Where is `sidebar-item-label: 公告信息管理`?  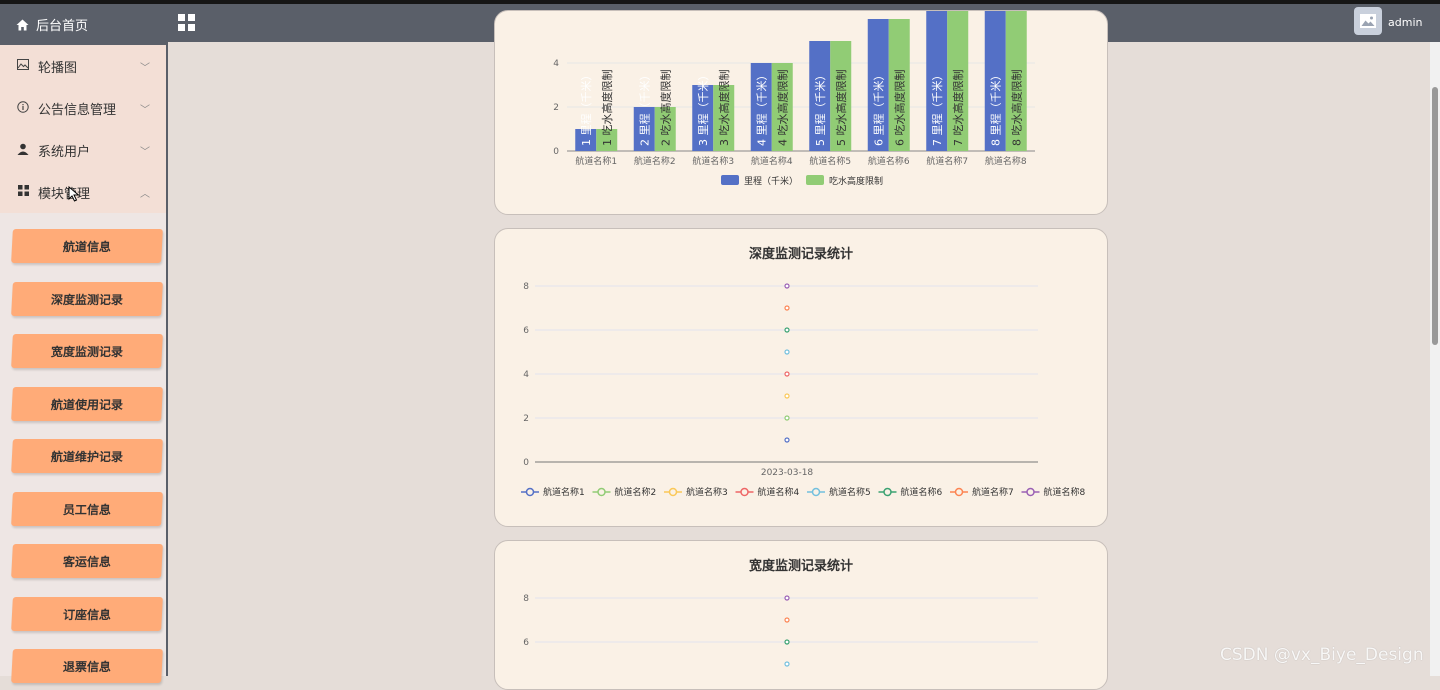
sidebar-item-label: 公告信息管理 is located at coordinates (77, 110).